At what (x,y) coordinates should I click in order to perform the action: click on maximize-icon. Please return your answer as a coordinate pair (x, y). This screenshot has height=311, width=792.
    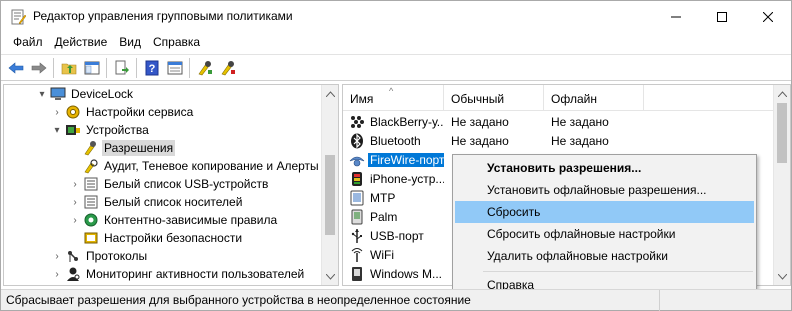
    Looking at the image, I should click on (722, 16).